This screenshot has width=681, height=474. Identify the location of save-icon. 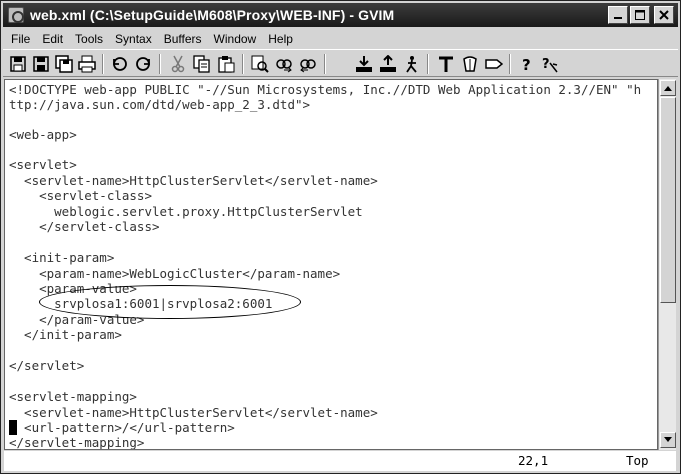
(41, 64).